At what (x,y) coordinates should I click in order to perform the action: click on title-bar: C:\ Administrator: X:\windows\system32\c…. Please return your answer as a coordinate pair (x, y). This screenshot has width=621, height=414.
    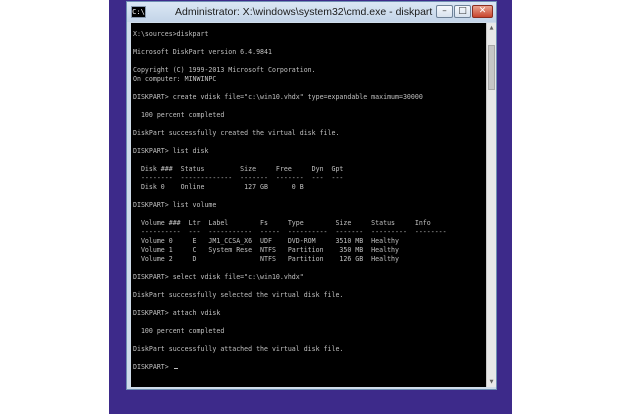
    Looking at the image, I should click on (311, 12).